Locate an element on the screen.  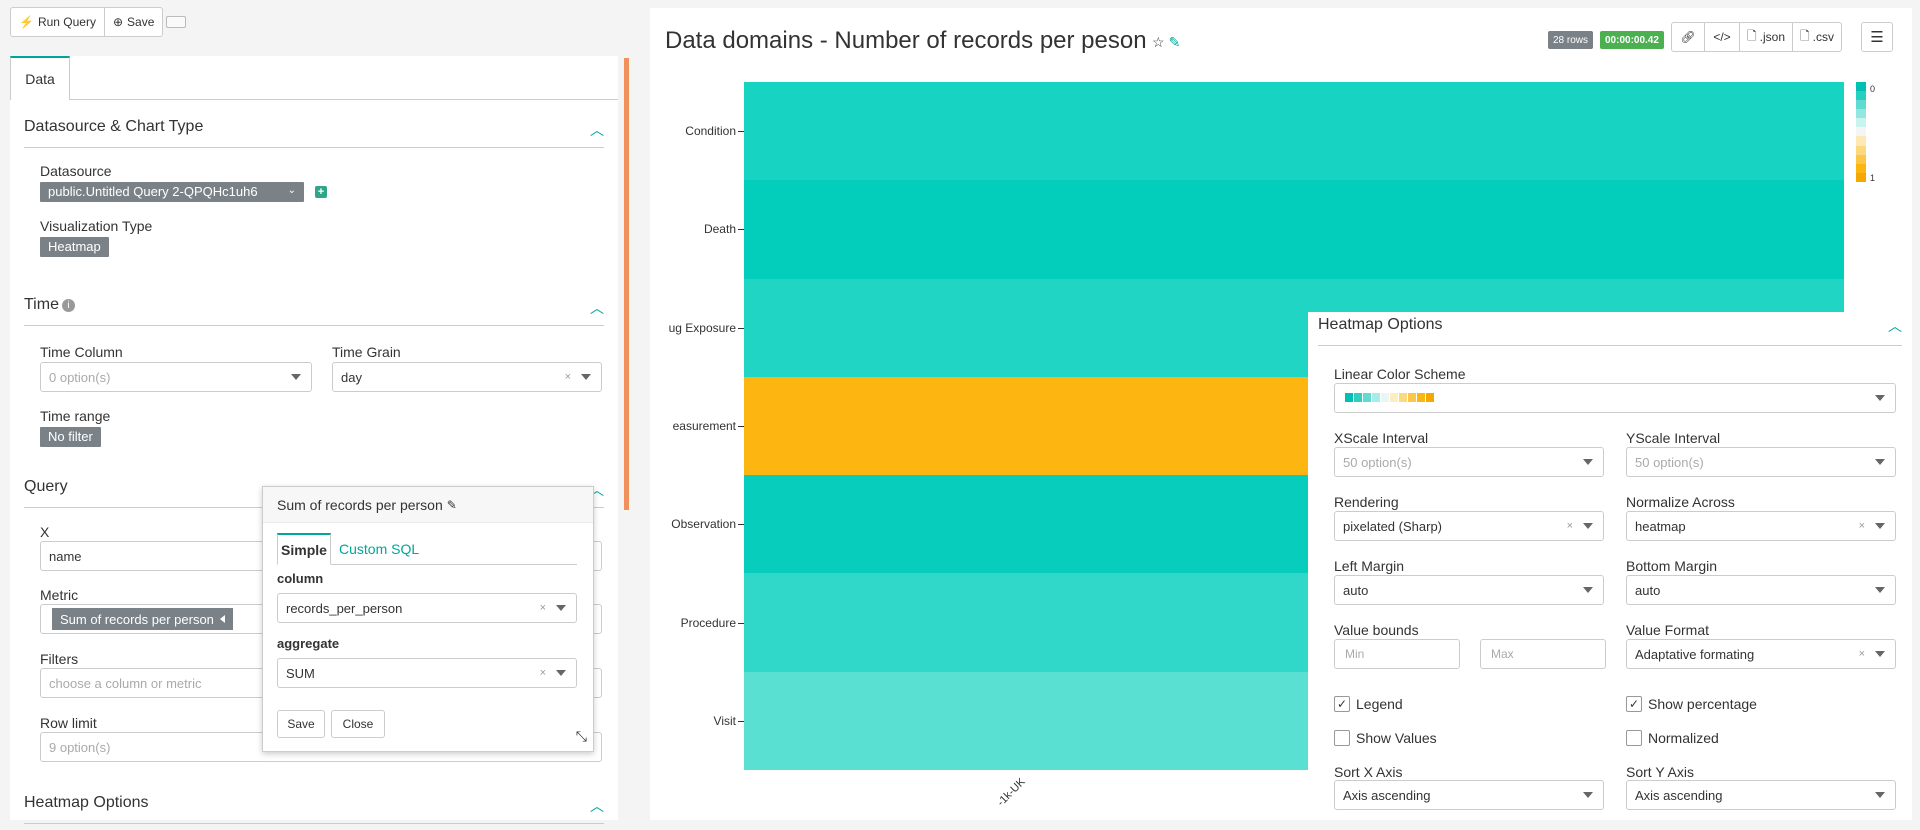
min-input: Min is located at coordinates (1397, 654).